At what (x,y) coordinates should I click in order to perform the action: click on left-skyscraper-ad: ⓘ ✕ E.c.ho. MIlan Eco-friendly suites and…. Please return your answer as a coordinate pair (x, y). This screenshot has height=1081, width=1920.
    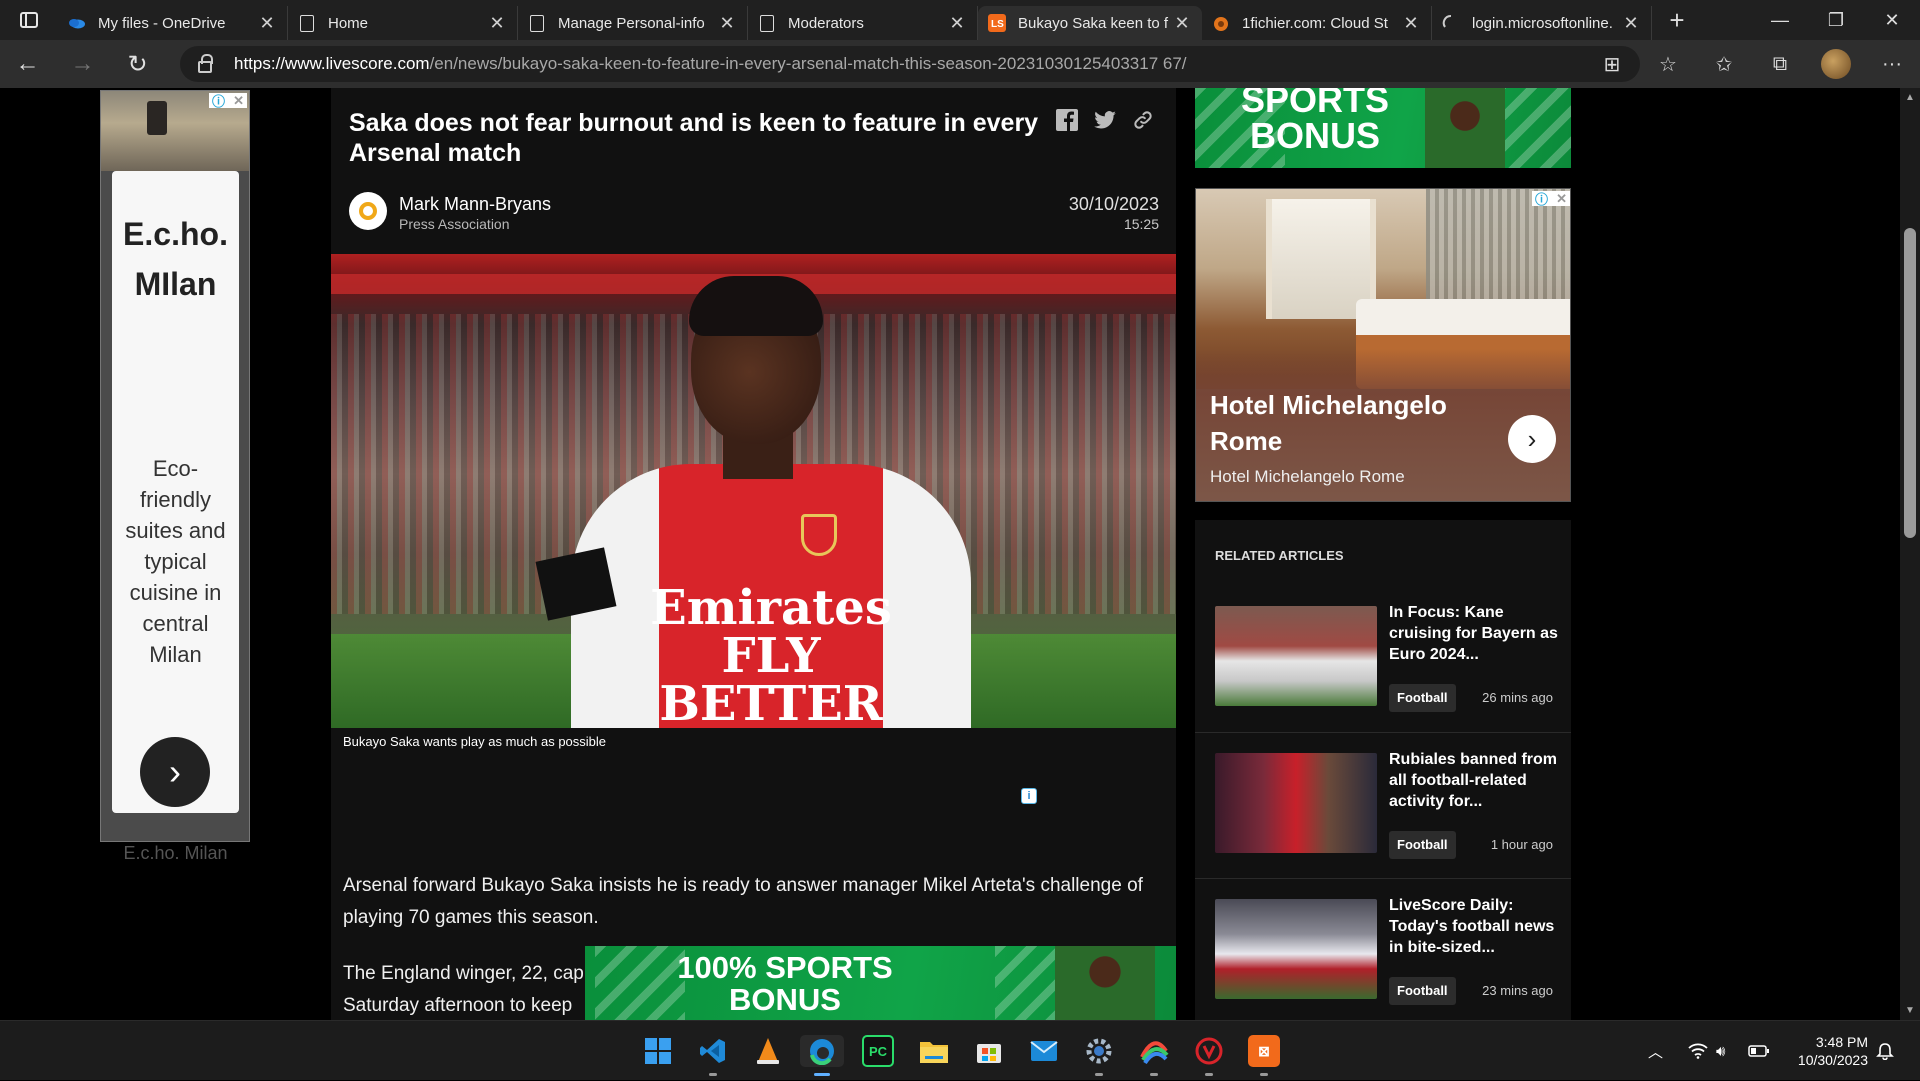
    Looking at the image, I should click on (175, 476).